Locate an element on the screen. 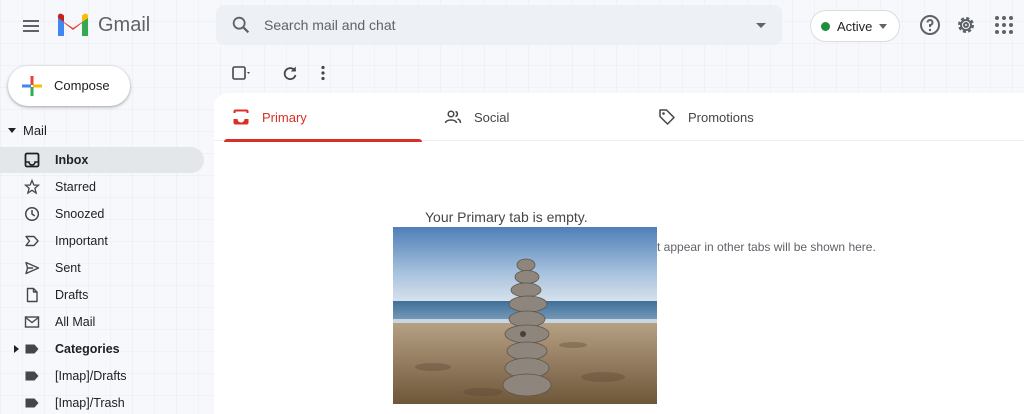  tab-label: Social is located at coordinates (492, 117).